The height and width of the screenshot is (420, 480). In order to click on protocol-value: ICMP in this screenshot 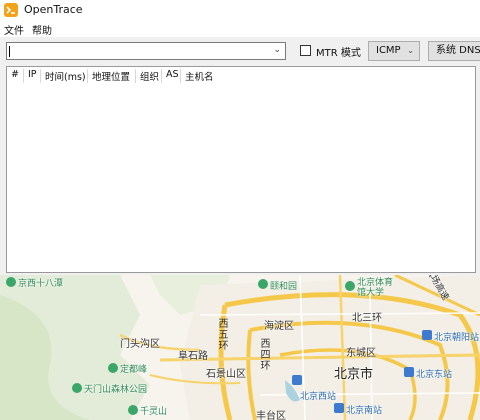, I will do `click(388, 50)`.